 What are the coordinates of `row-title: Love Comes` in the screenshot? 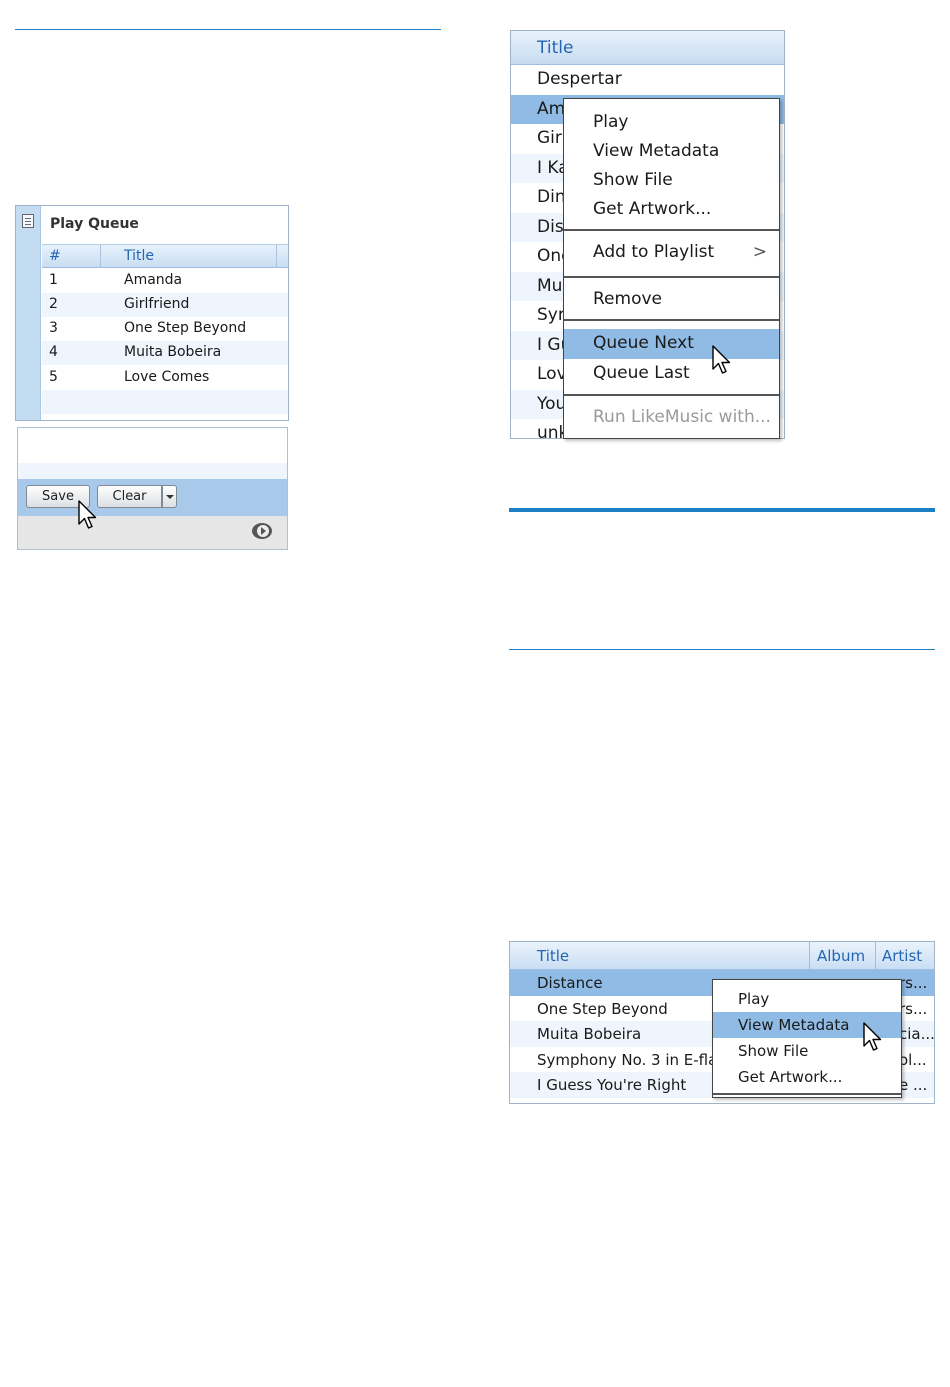 It's located at (167, 377).